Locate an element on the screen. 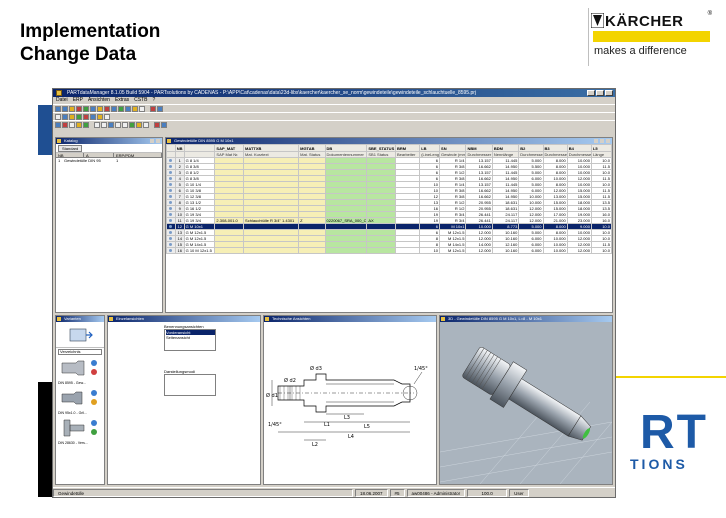 The height and width of the screenshot is (518, 726). row-indicator-icon is located at coordinates (171, 250).